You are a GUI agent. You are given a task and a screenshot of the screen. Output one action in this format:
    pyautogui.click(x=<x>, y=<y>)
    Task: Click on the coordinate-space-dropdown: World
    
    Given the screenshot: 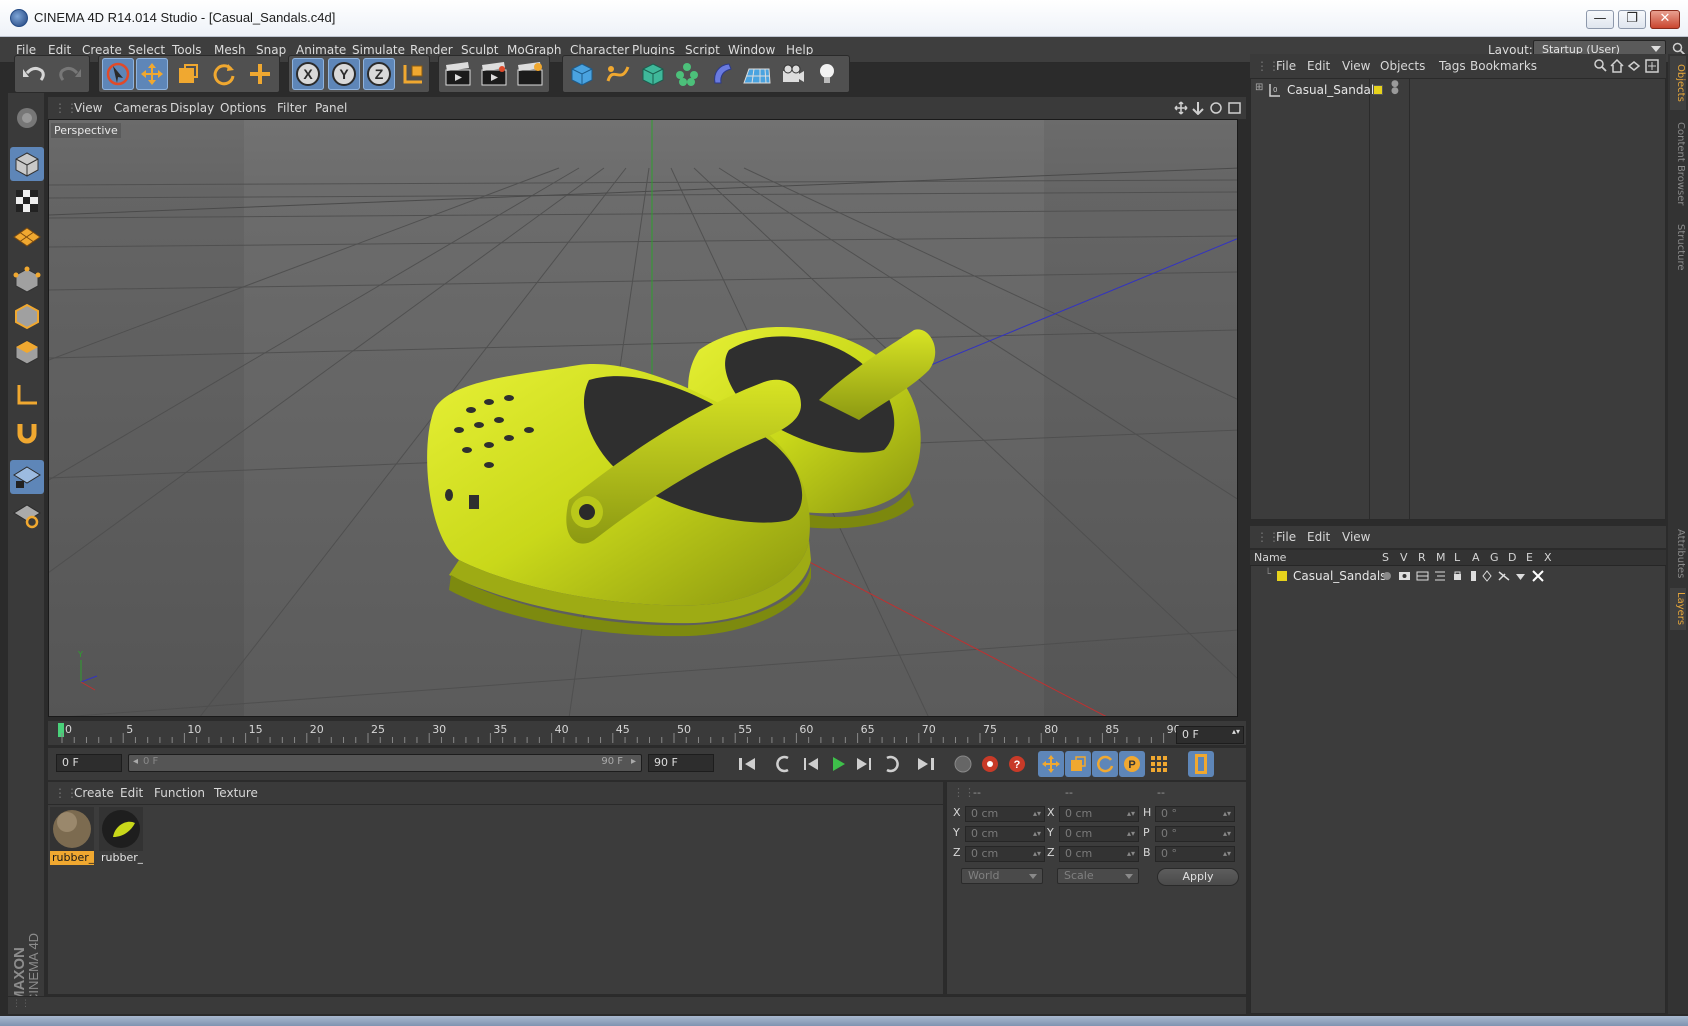 What is the action you would take?
    pyautogui.click(x=1002, y=876)
    